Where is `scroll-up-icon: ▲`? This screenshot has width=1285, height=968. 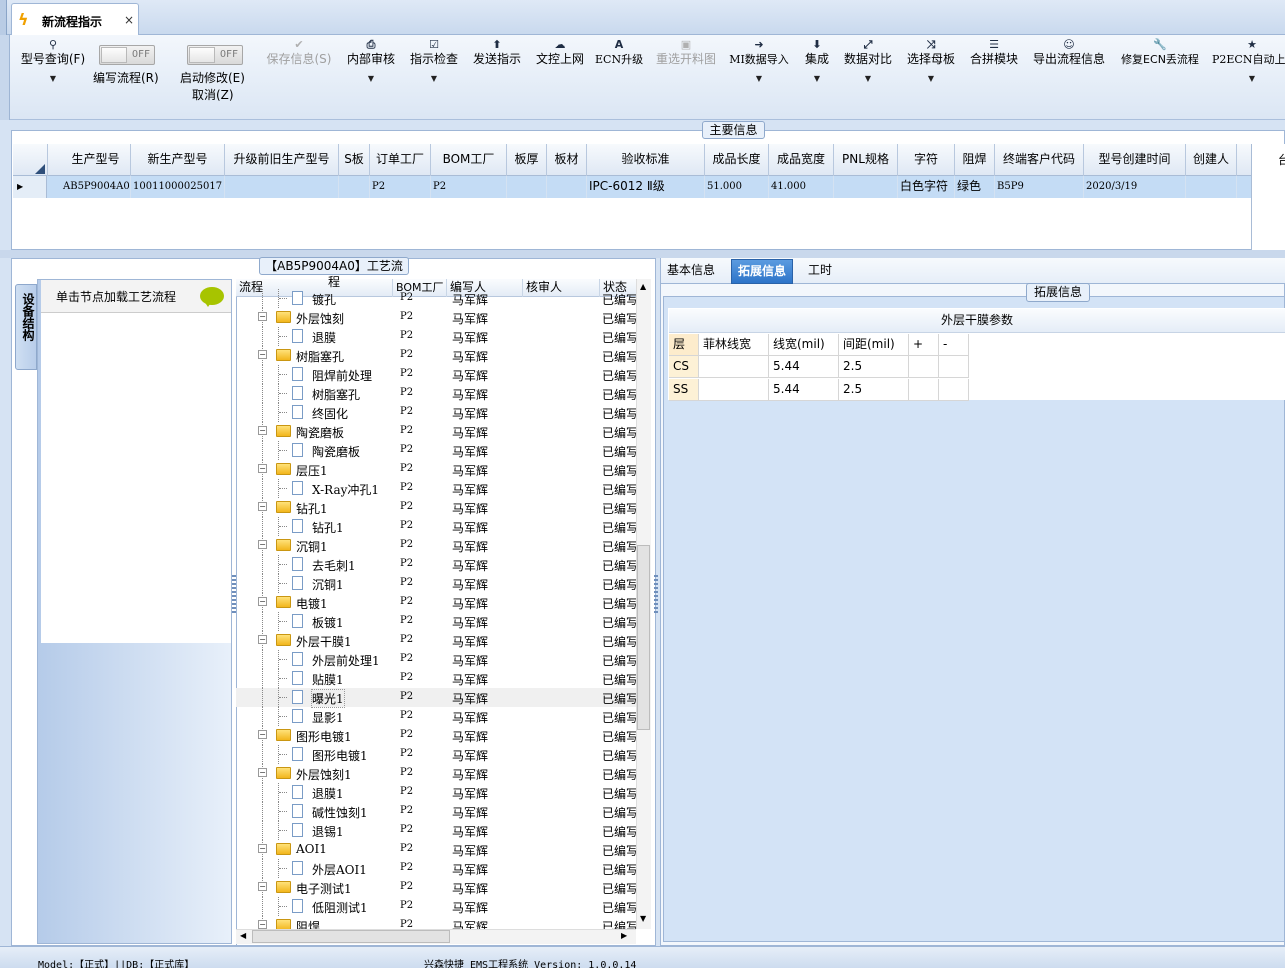
scroll-up-icon: ▲ is located at coordinates (643, 286).